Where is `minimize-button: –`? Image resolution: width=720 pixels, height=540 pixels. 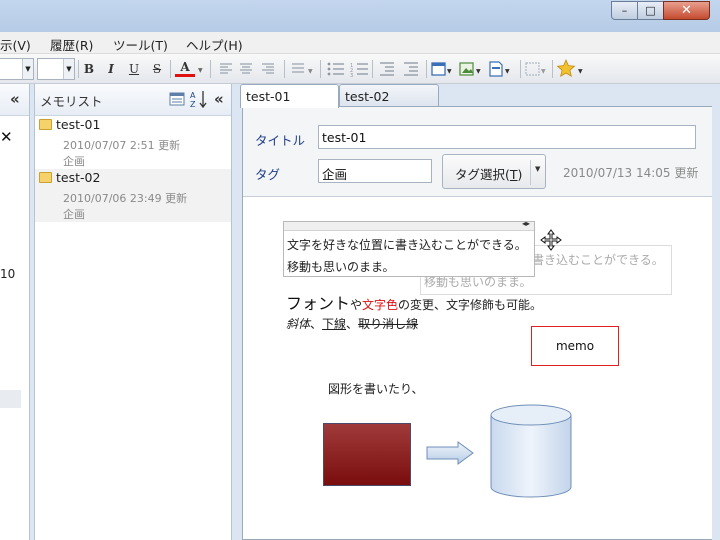
minimize-button: – is located at coordinates (624, 10).